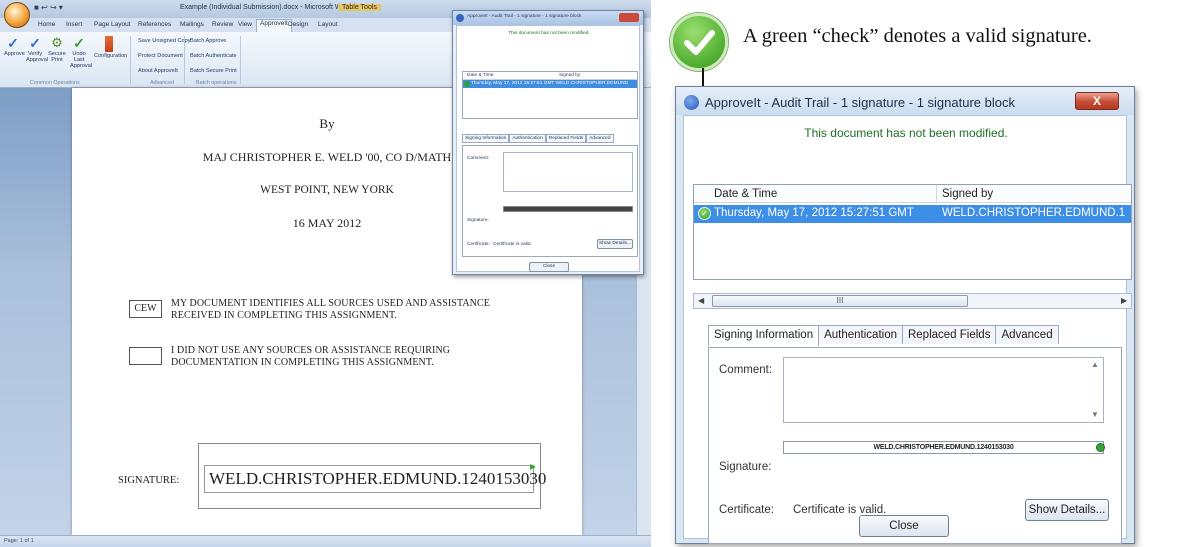 The width and height of the screenshot is (1202, 547). I want to click on signature-label: SIGNATURE:, so click(149, 480).